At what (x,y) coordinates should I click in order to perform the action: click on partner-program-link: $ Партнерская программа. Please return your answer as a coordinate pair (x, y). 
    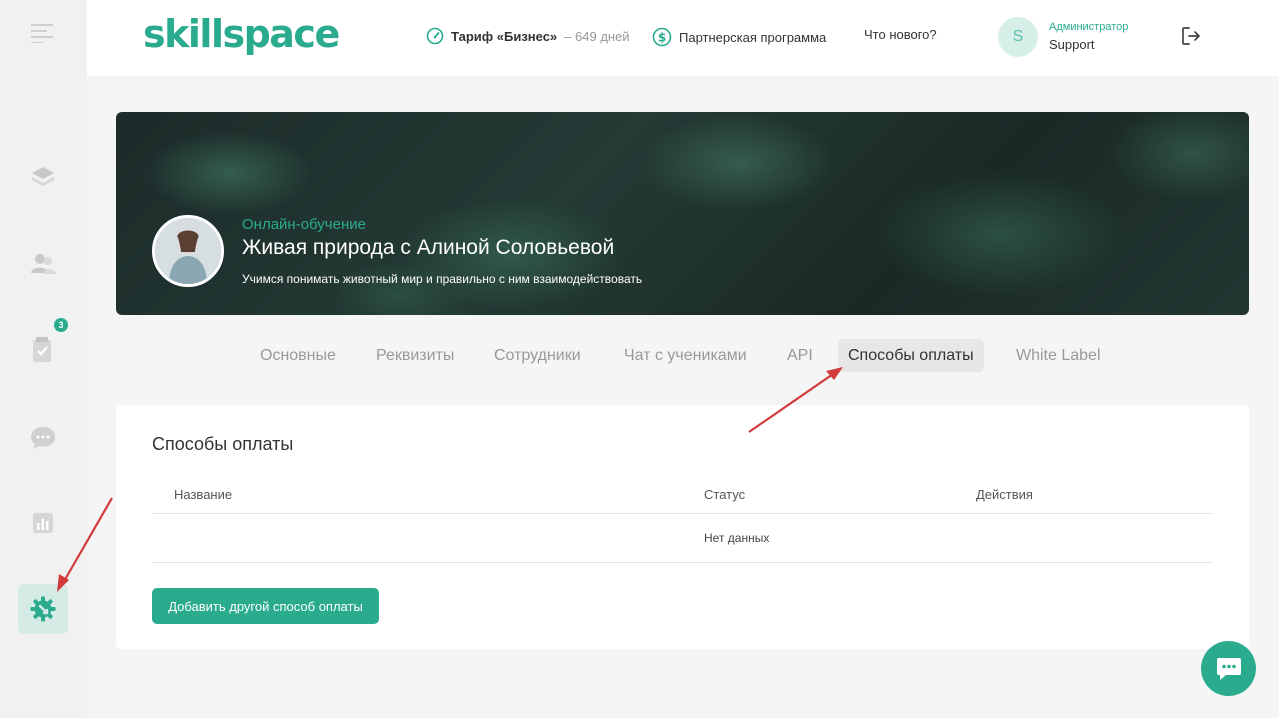
    Looking at the image, I should click on (739, 37).